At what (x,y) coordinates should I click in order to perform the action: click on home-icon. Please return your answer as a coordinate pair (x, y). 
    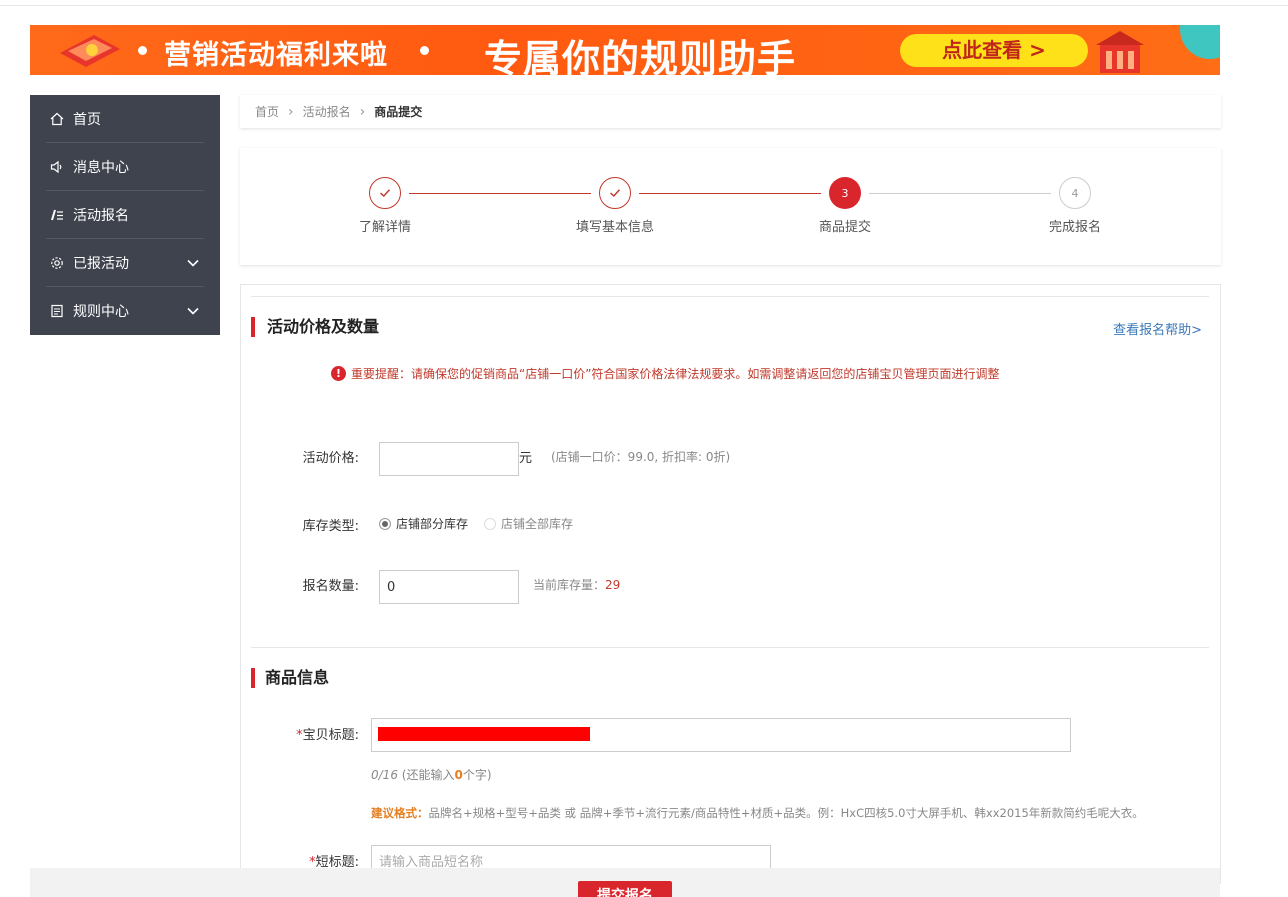
    Looking at the image, I should click on (57, 119).